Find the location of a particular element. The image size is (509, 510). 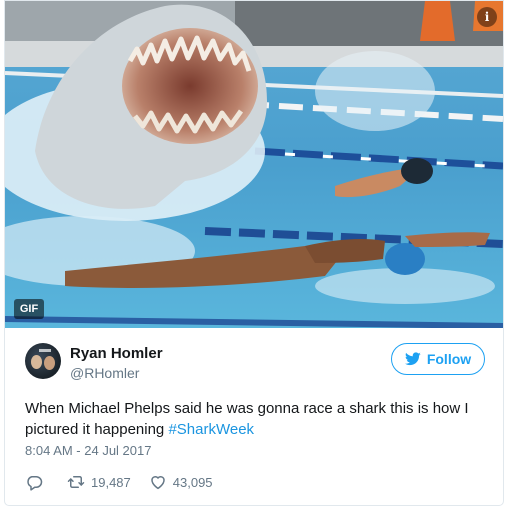

retweet-button: 19,487 is located at coordinates (99, 482).